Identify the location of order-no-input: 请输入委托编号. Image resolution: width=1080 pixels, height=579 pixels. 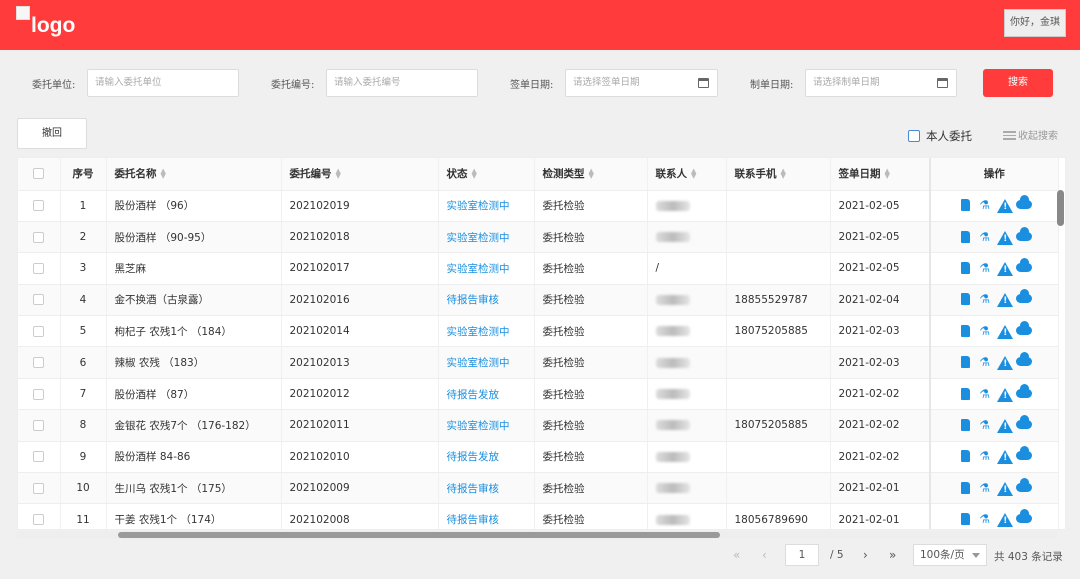
(402, 83).